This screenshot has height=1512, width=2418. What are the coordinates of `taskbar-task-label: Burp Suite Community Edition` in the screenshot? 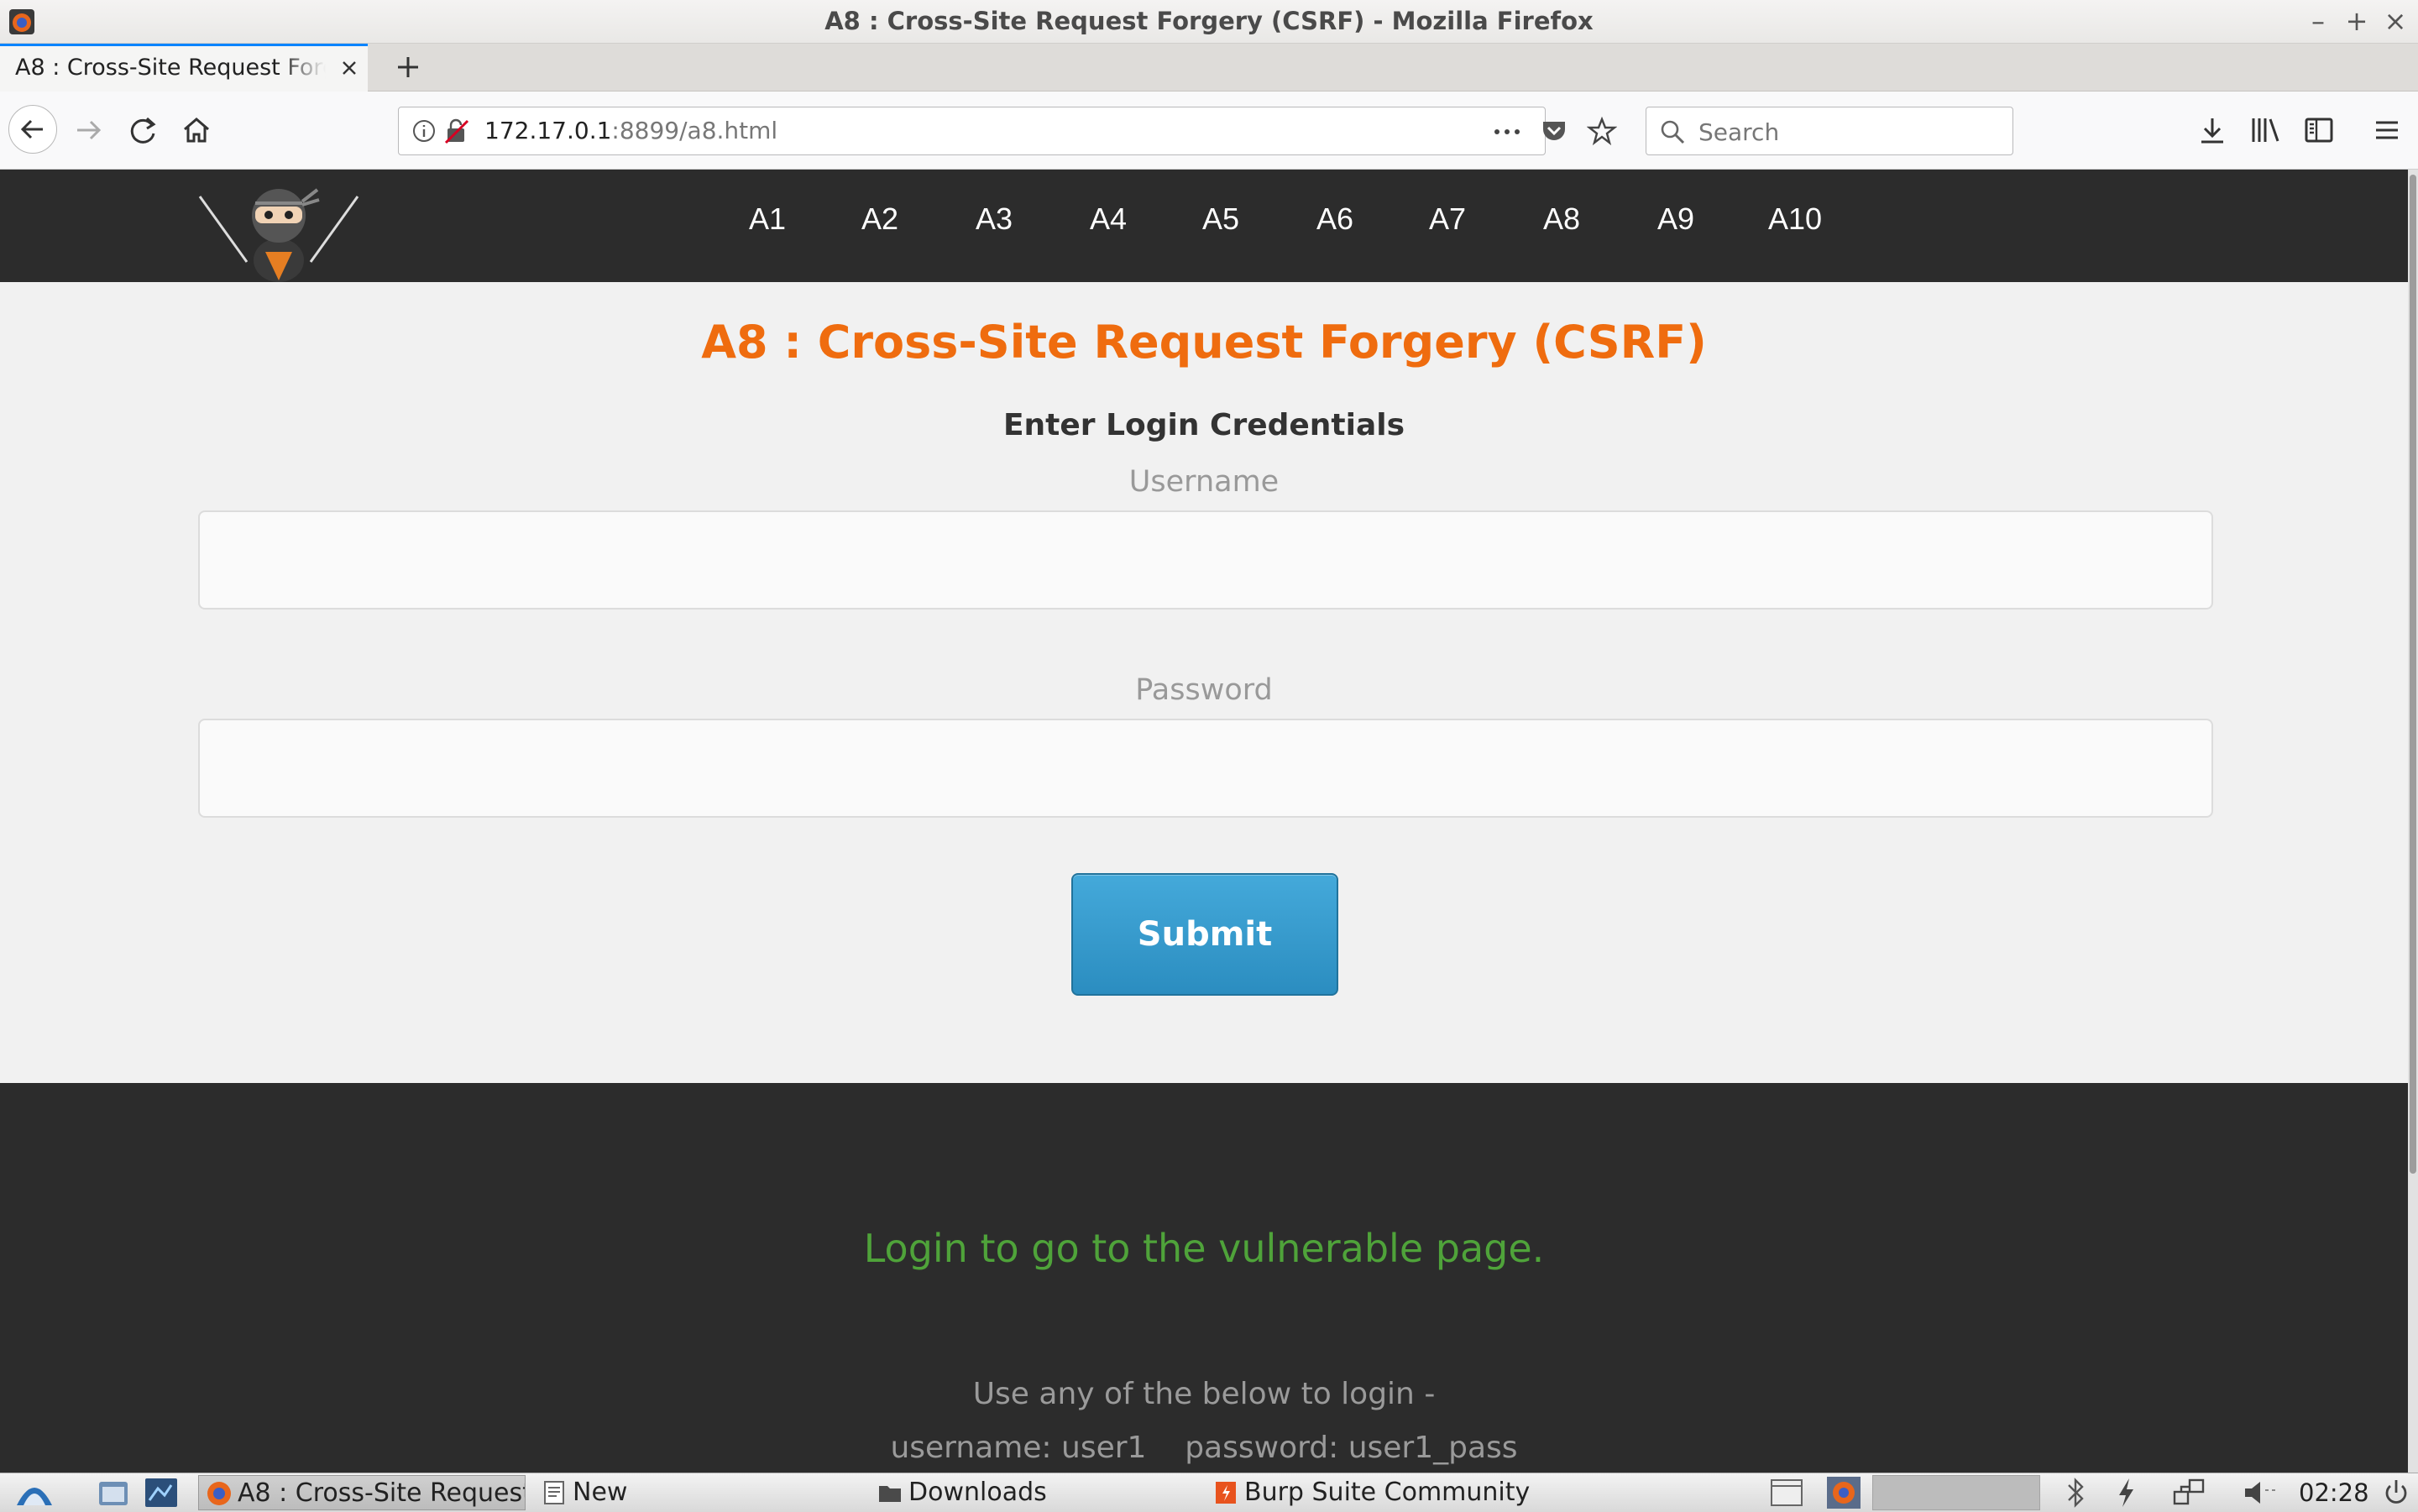 It's located at (1388, 1492).